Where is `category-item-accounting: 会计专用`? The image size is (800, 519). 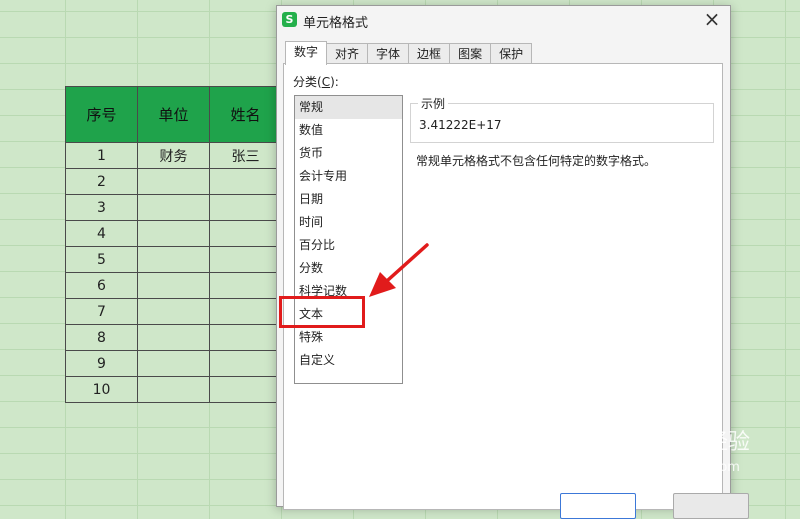
category-item-accounting: 会计专用 is located at coordinates (348, 176).